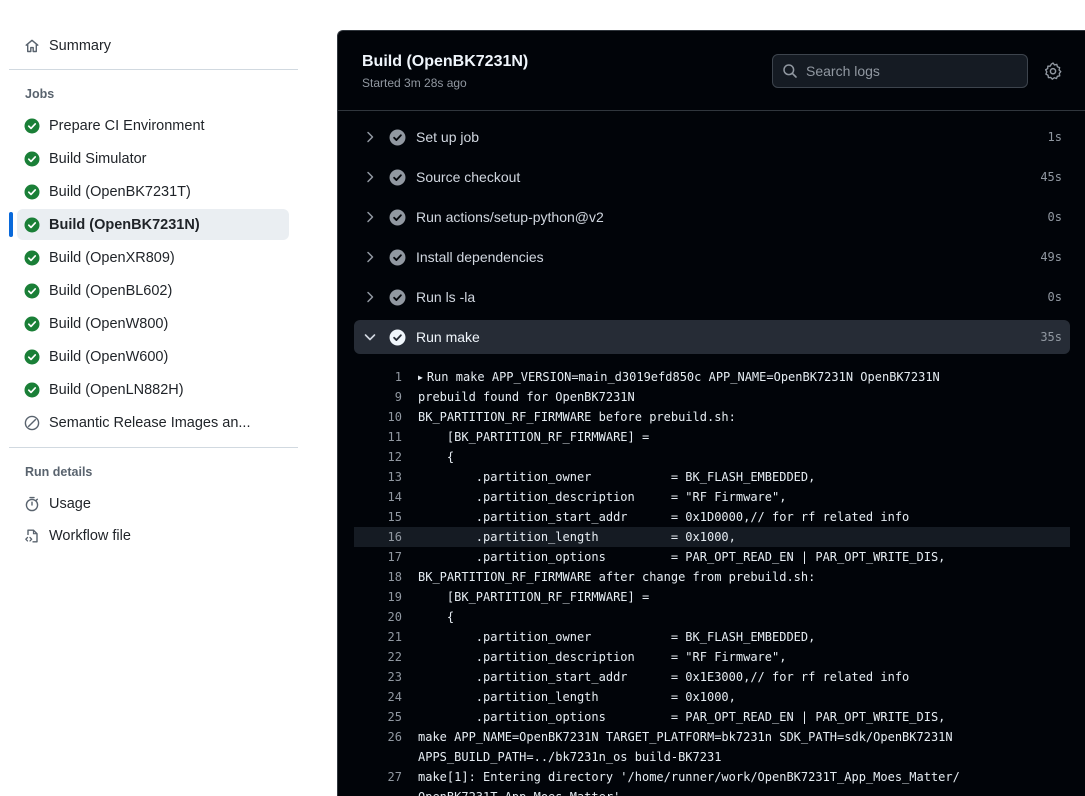  I want to click on log-line: 13 .partition_owner = BK_FLASH_EMBEDDED,, so click(712, 477).